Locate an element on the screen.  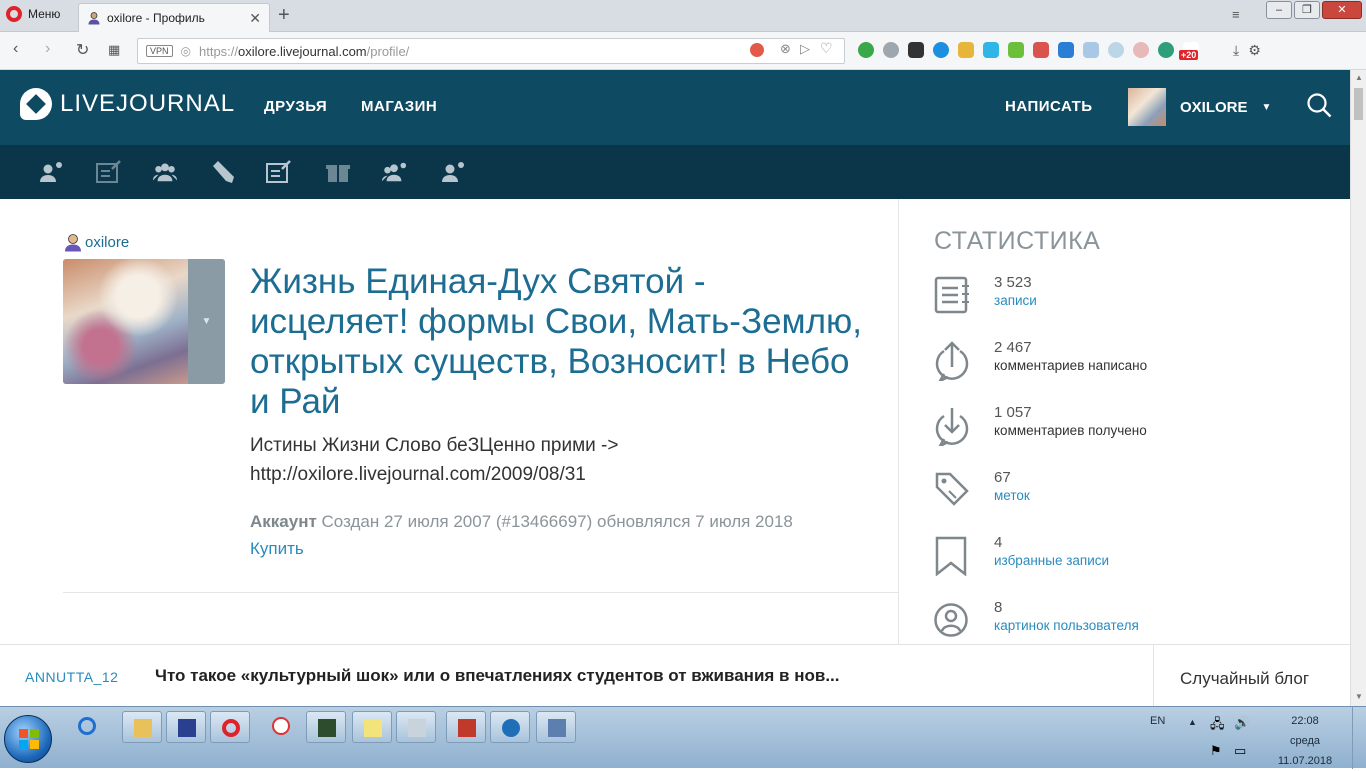
extension-windows-icon is located at coordinates (916, 50).